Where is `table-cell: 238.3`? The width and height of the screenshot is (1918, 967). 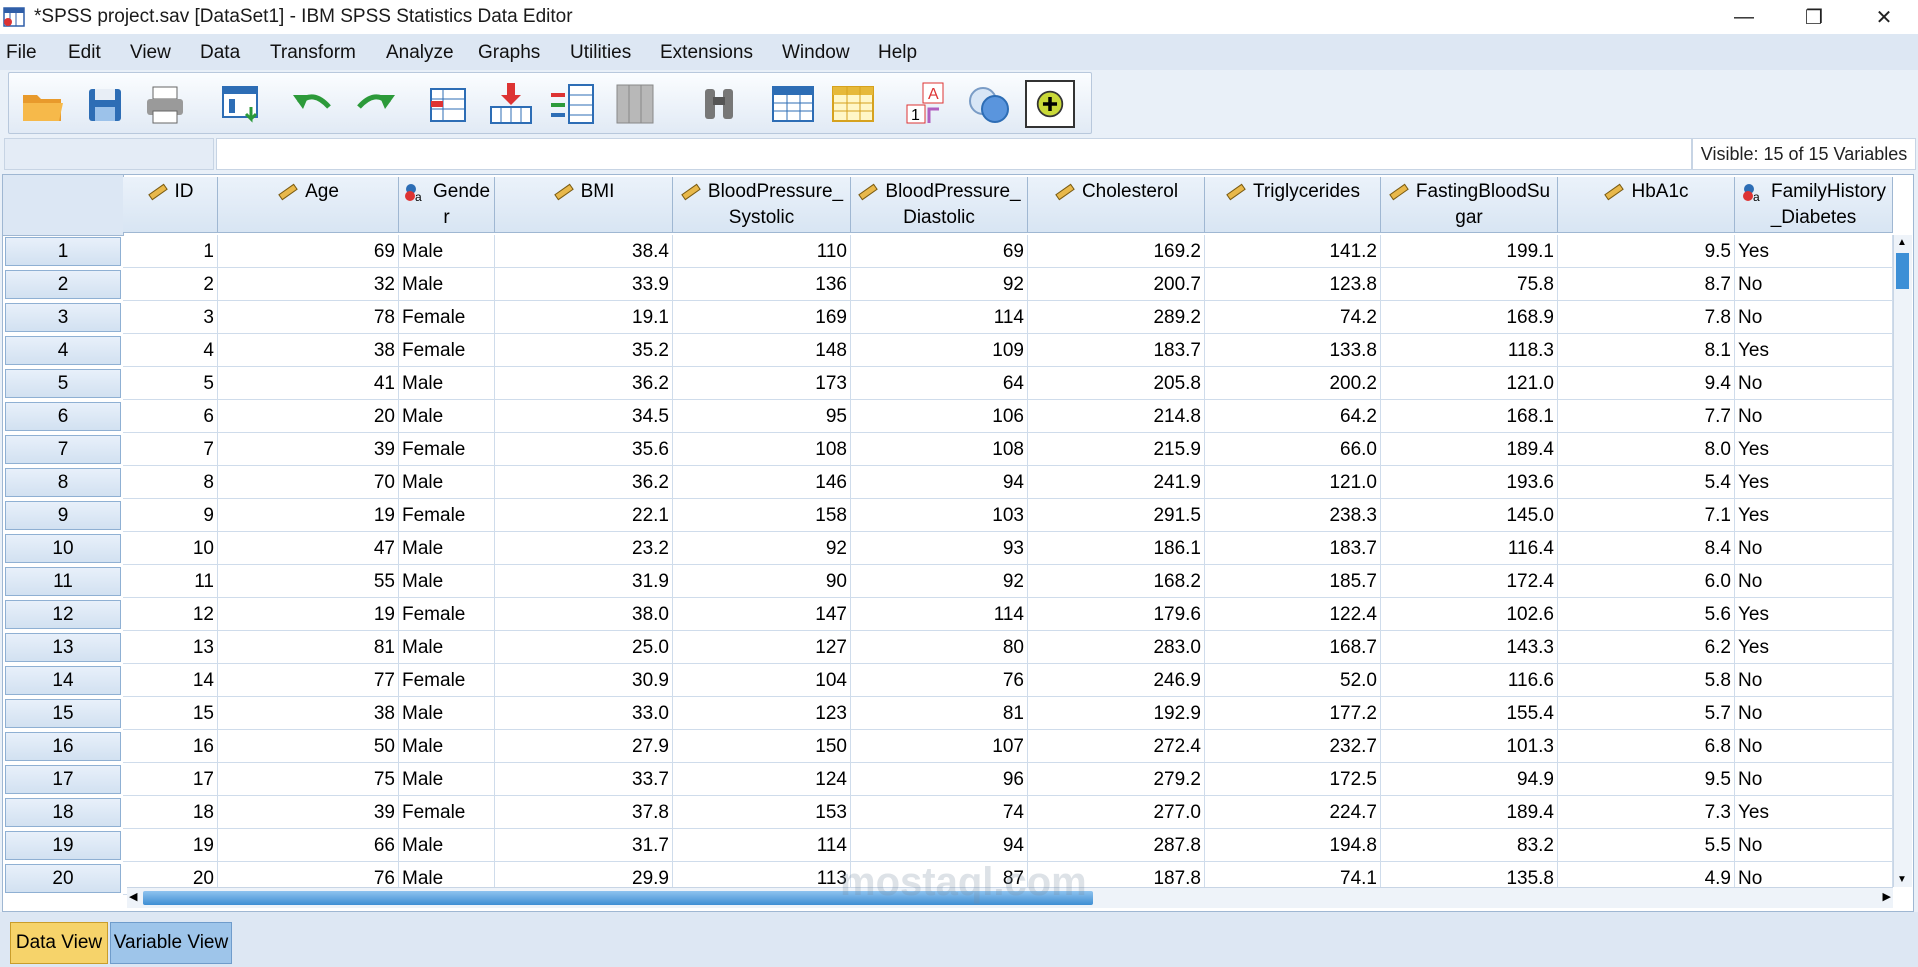 table-cell: 238.3 is located at coordinates (1293, 515).